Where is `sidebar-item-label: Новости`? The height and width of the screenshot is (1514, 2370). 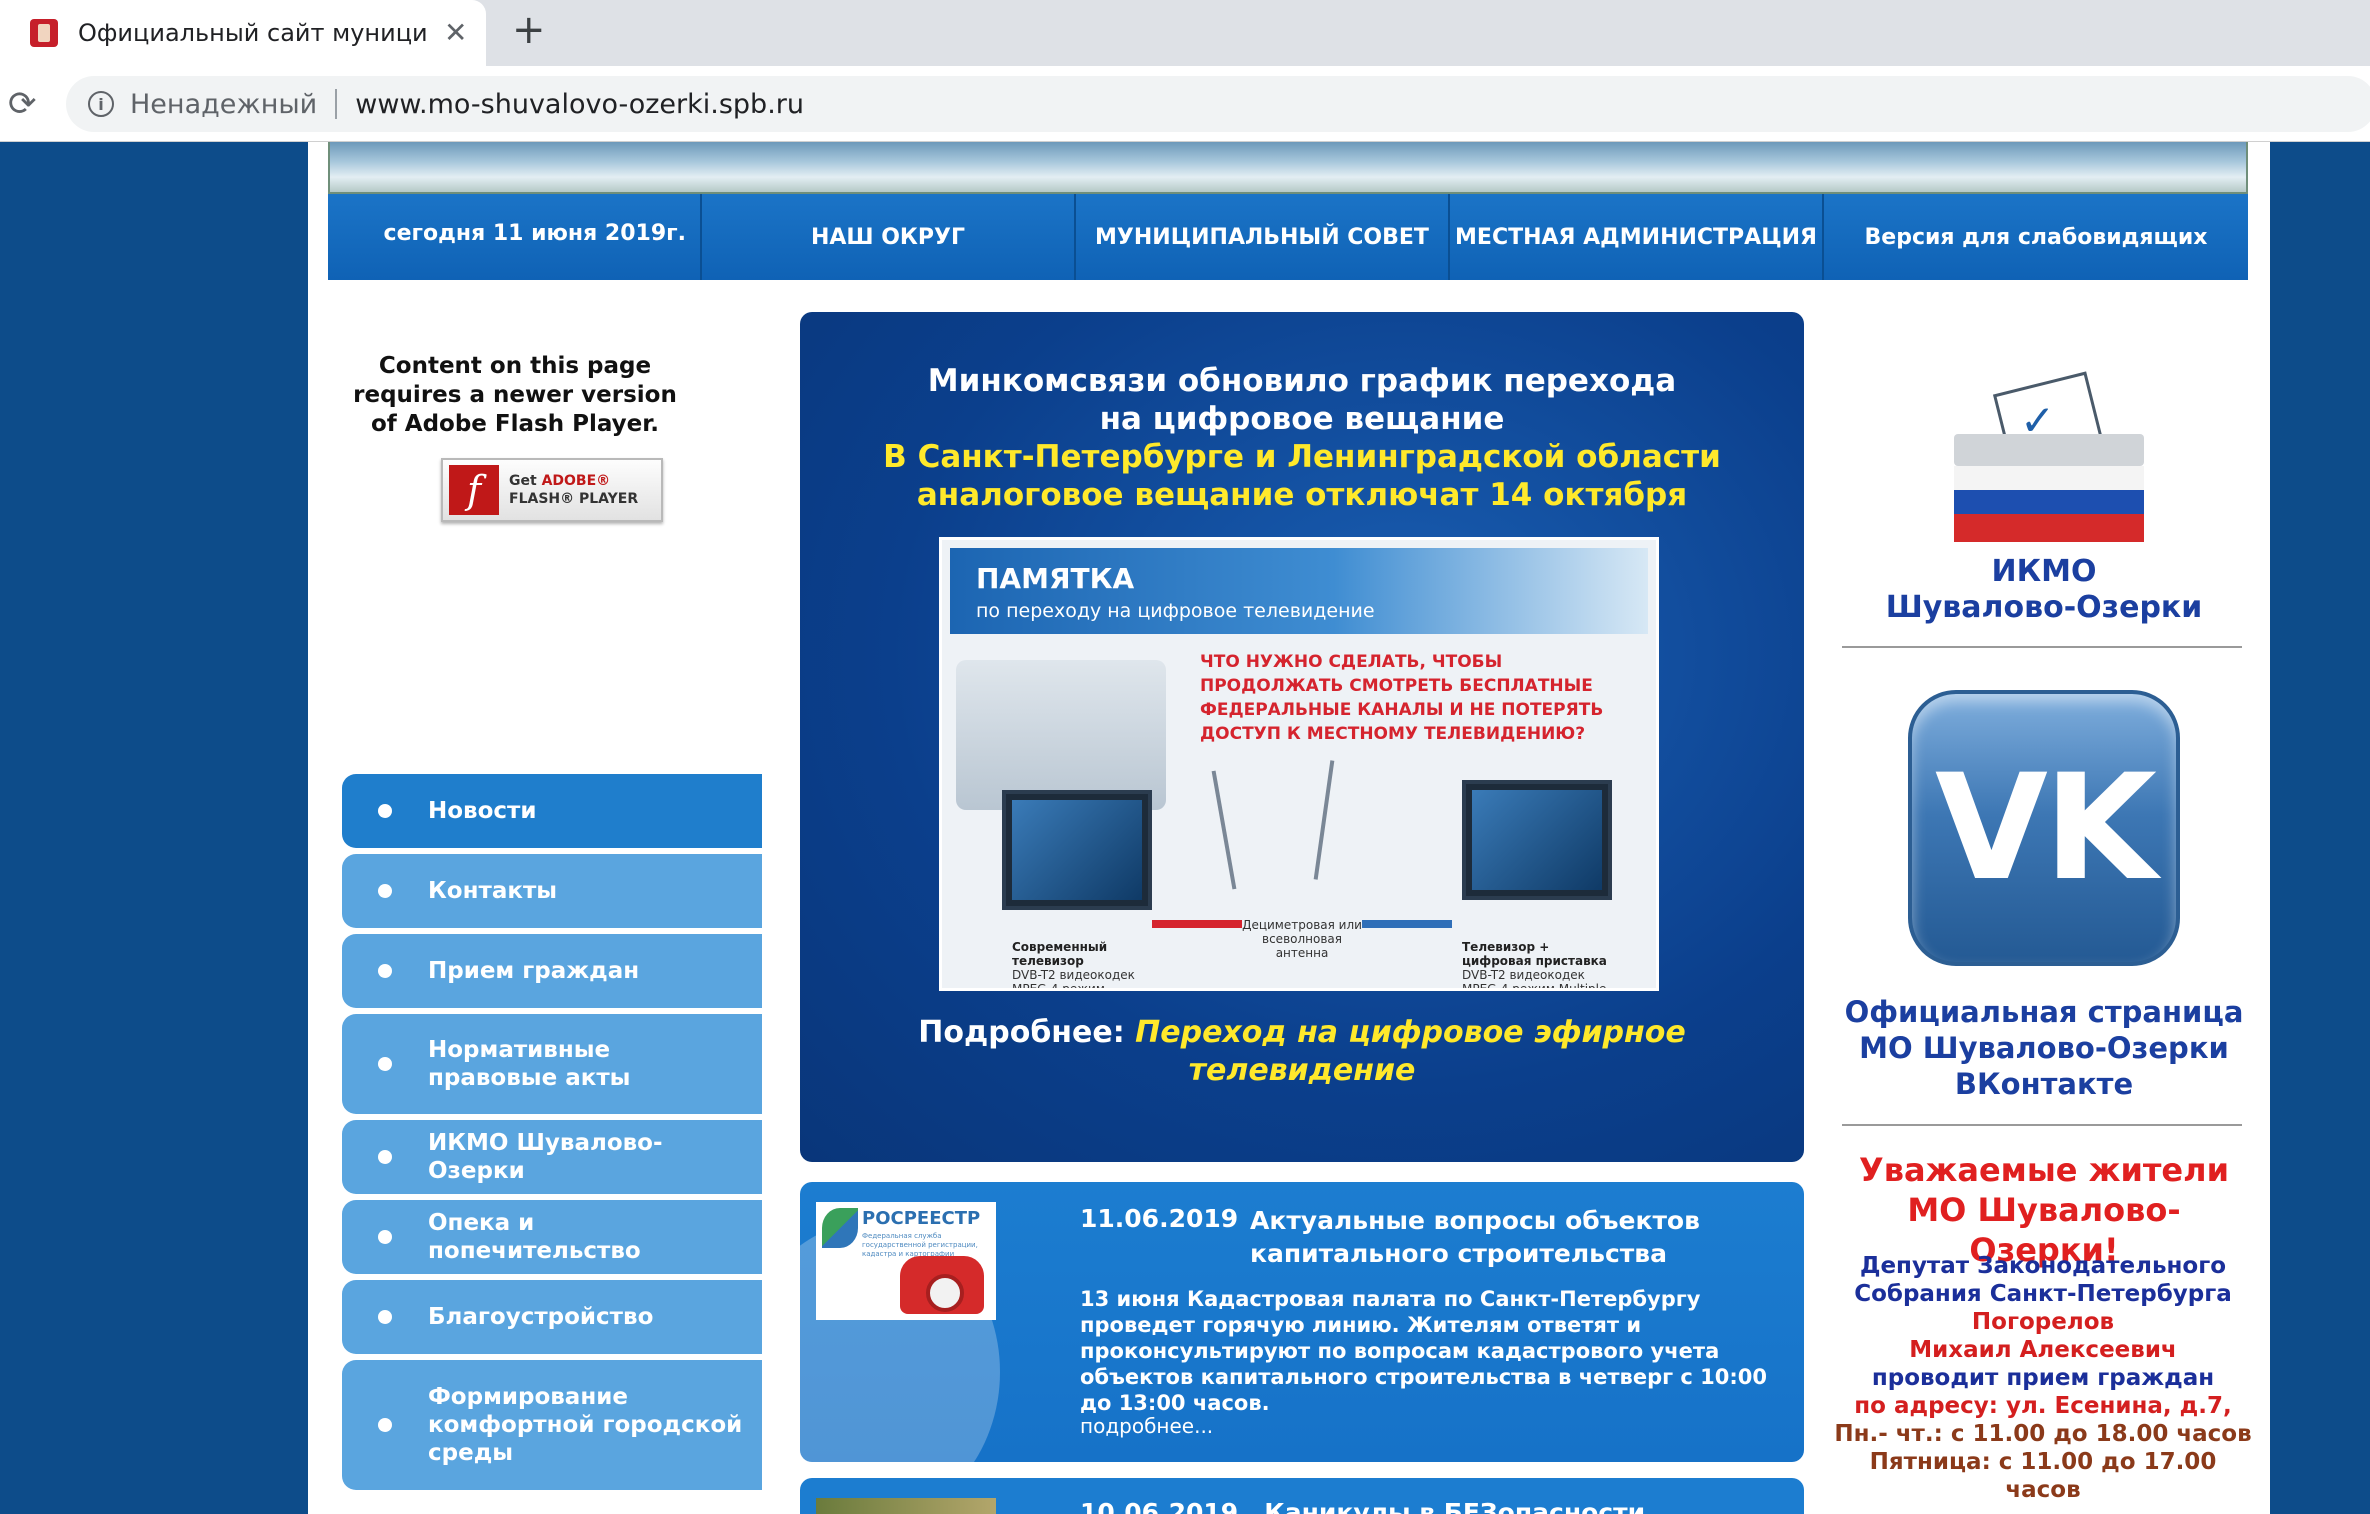
sidebar-item-label: Новости is located at coordinates (482, 811).